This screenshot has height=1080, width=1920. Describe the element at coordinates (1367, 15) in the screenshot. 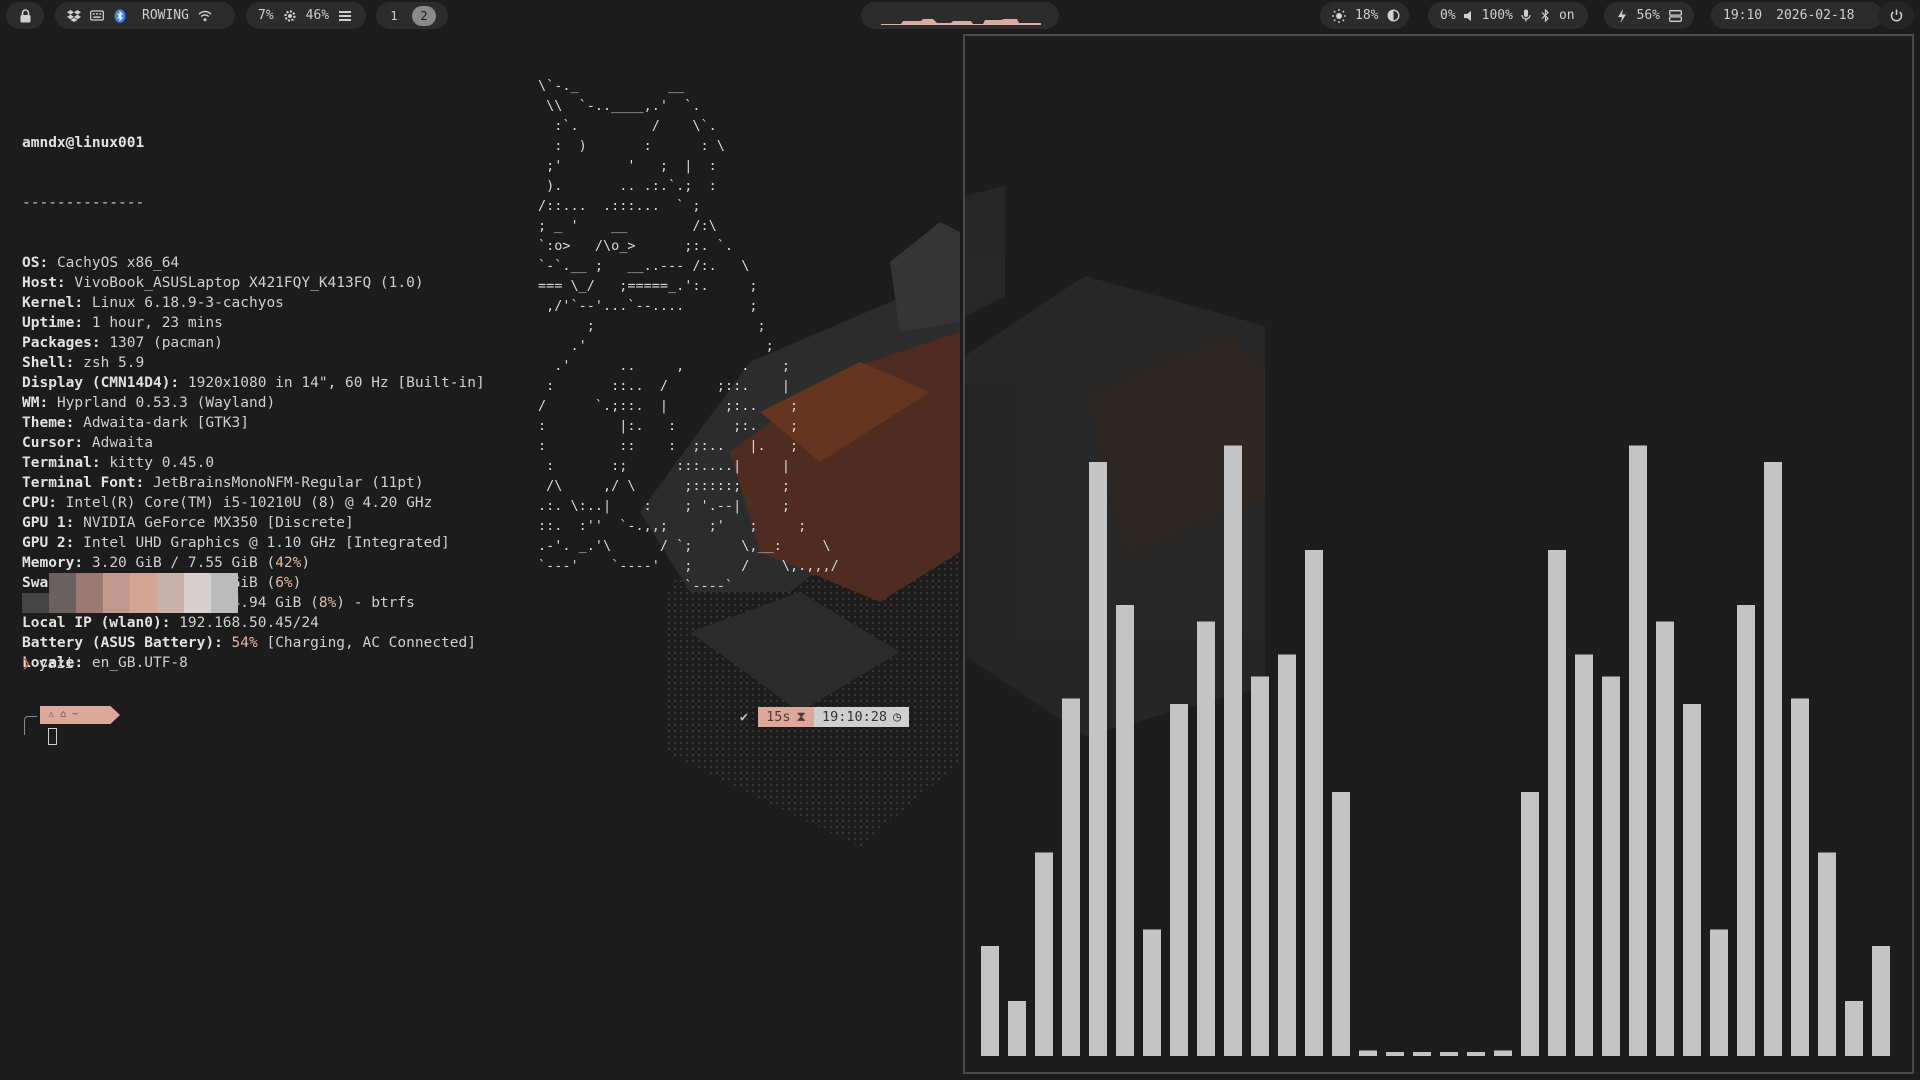

I see `brightness-value: 18%` at that location.